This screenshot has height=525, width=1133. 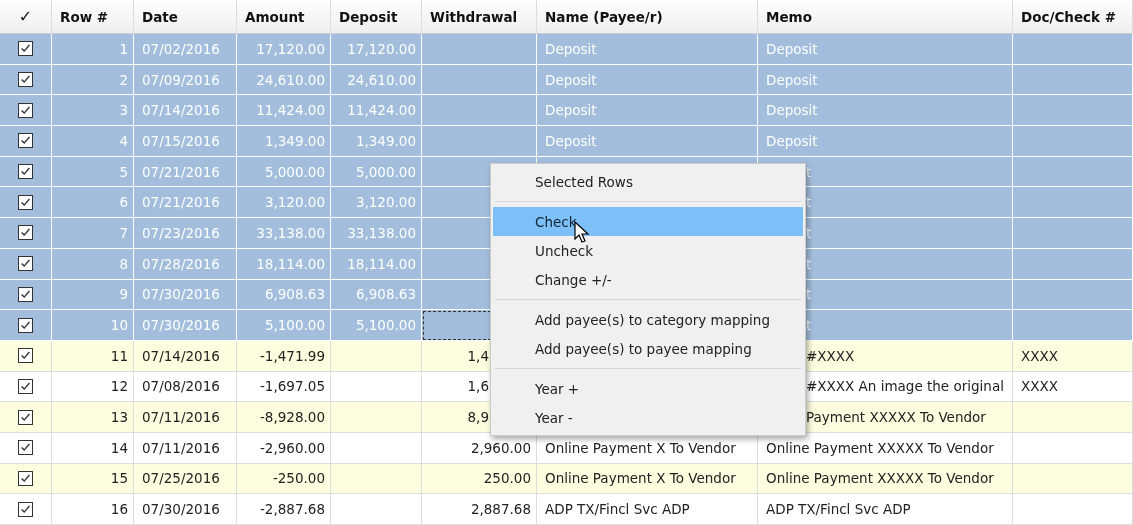 What do you see at coordinates (185, 233) in the screenshot?
I see `table-cell: 07/23/2016` at bounding box center [185, 233].